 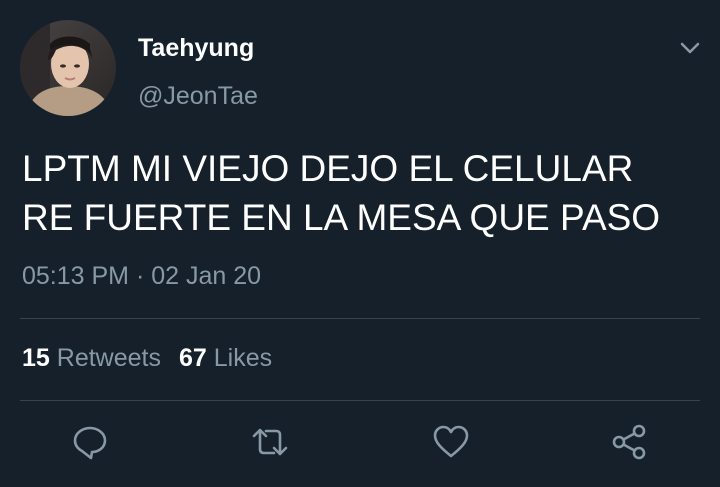 I want to click on retweets-stat: 15 Retweets, so click(x=91, y=358).